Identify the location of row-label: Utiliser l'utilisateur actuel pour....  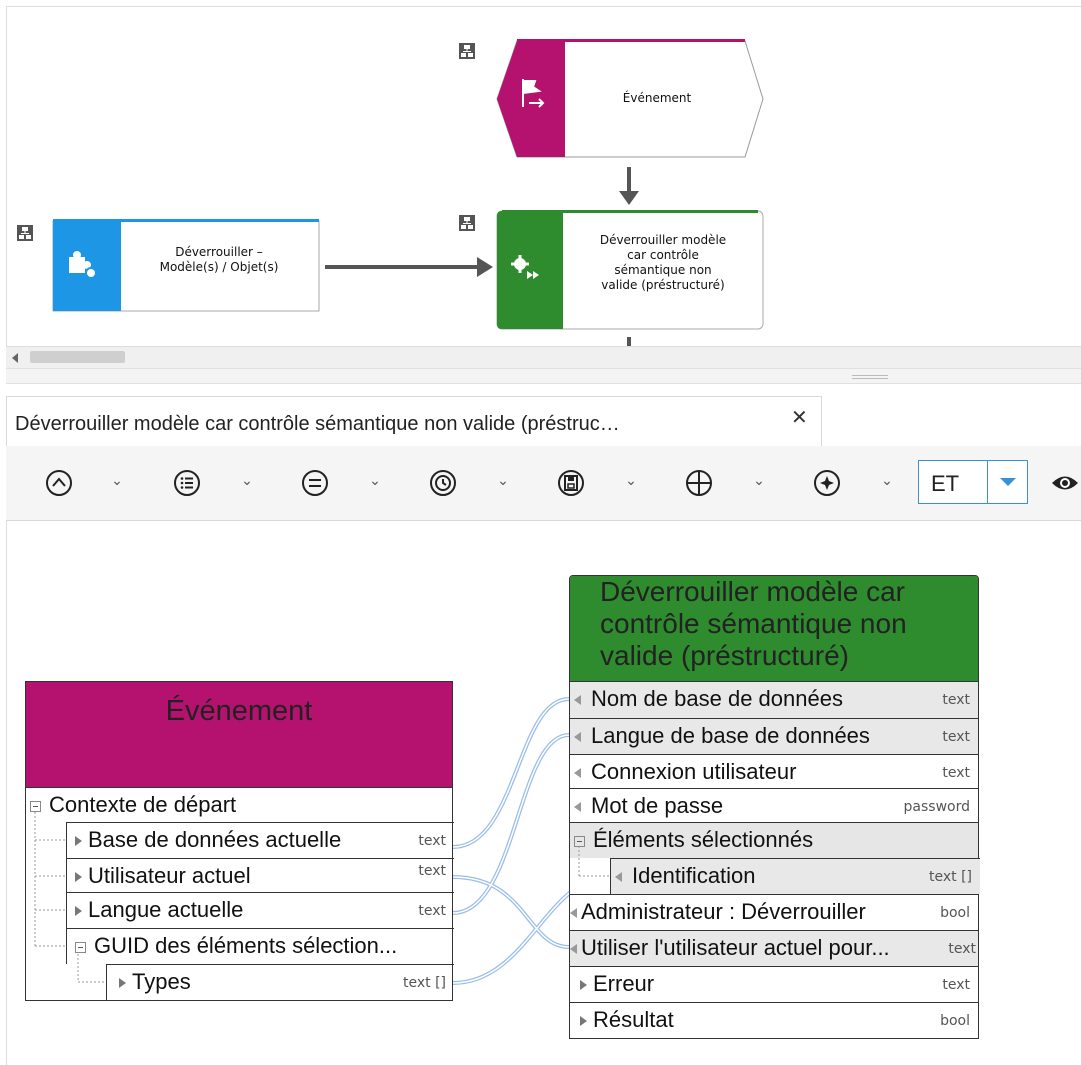
(735, 947).